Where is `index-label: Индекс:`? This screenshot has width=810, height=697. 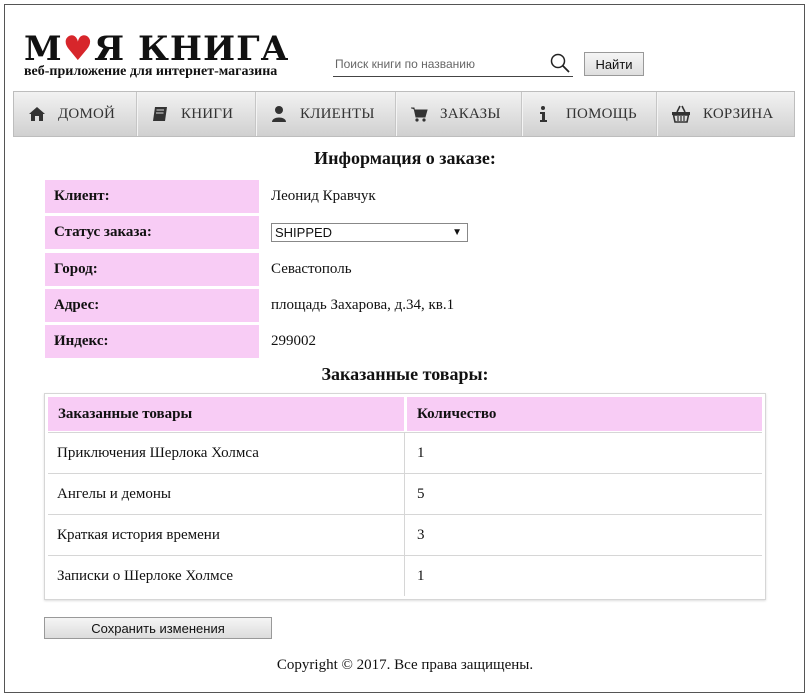
index-label: Индекс: is located at coordinates (152, 341).